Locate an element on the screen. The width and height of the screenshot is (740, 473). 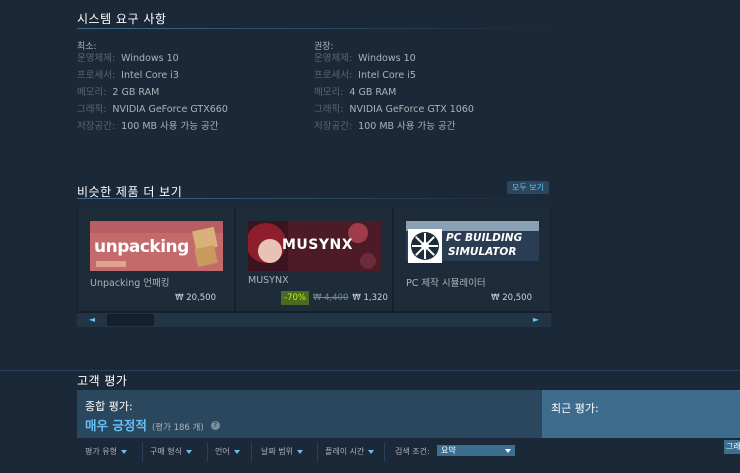
sysreq-min-graphics: 그래픽: NVIDIA GeForce GTX660 is located at coordinates (152, 109).